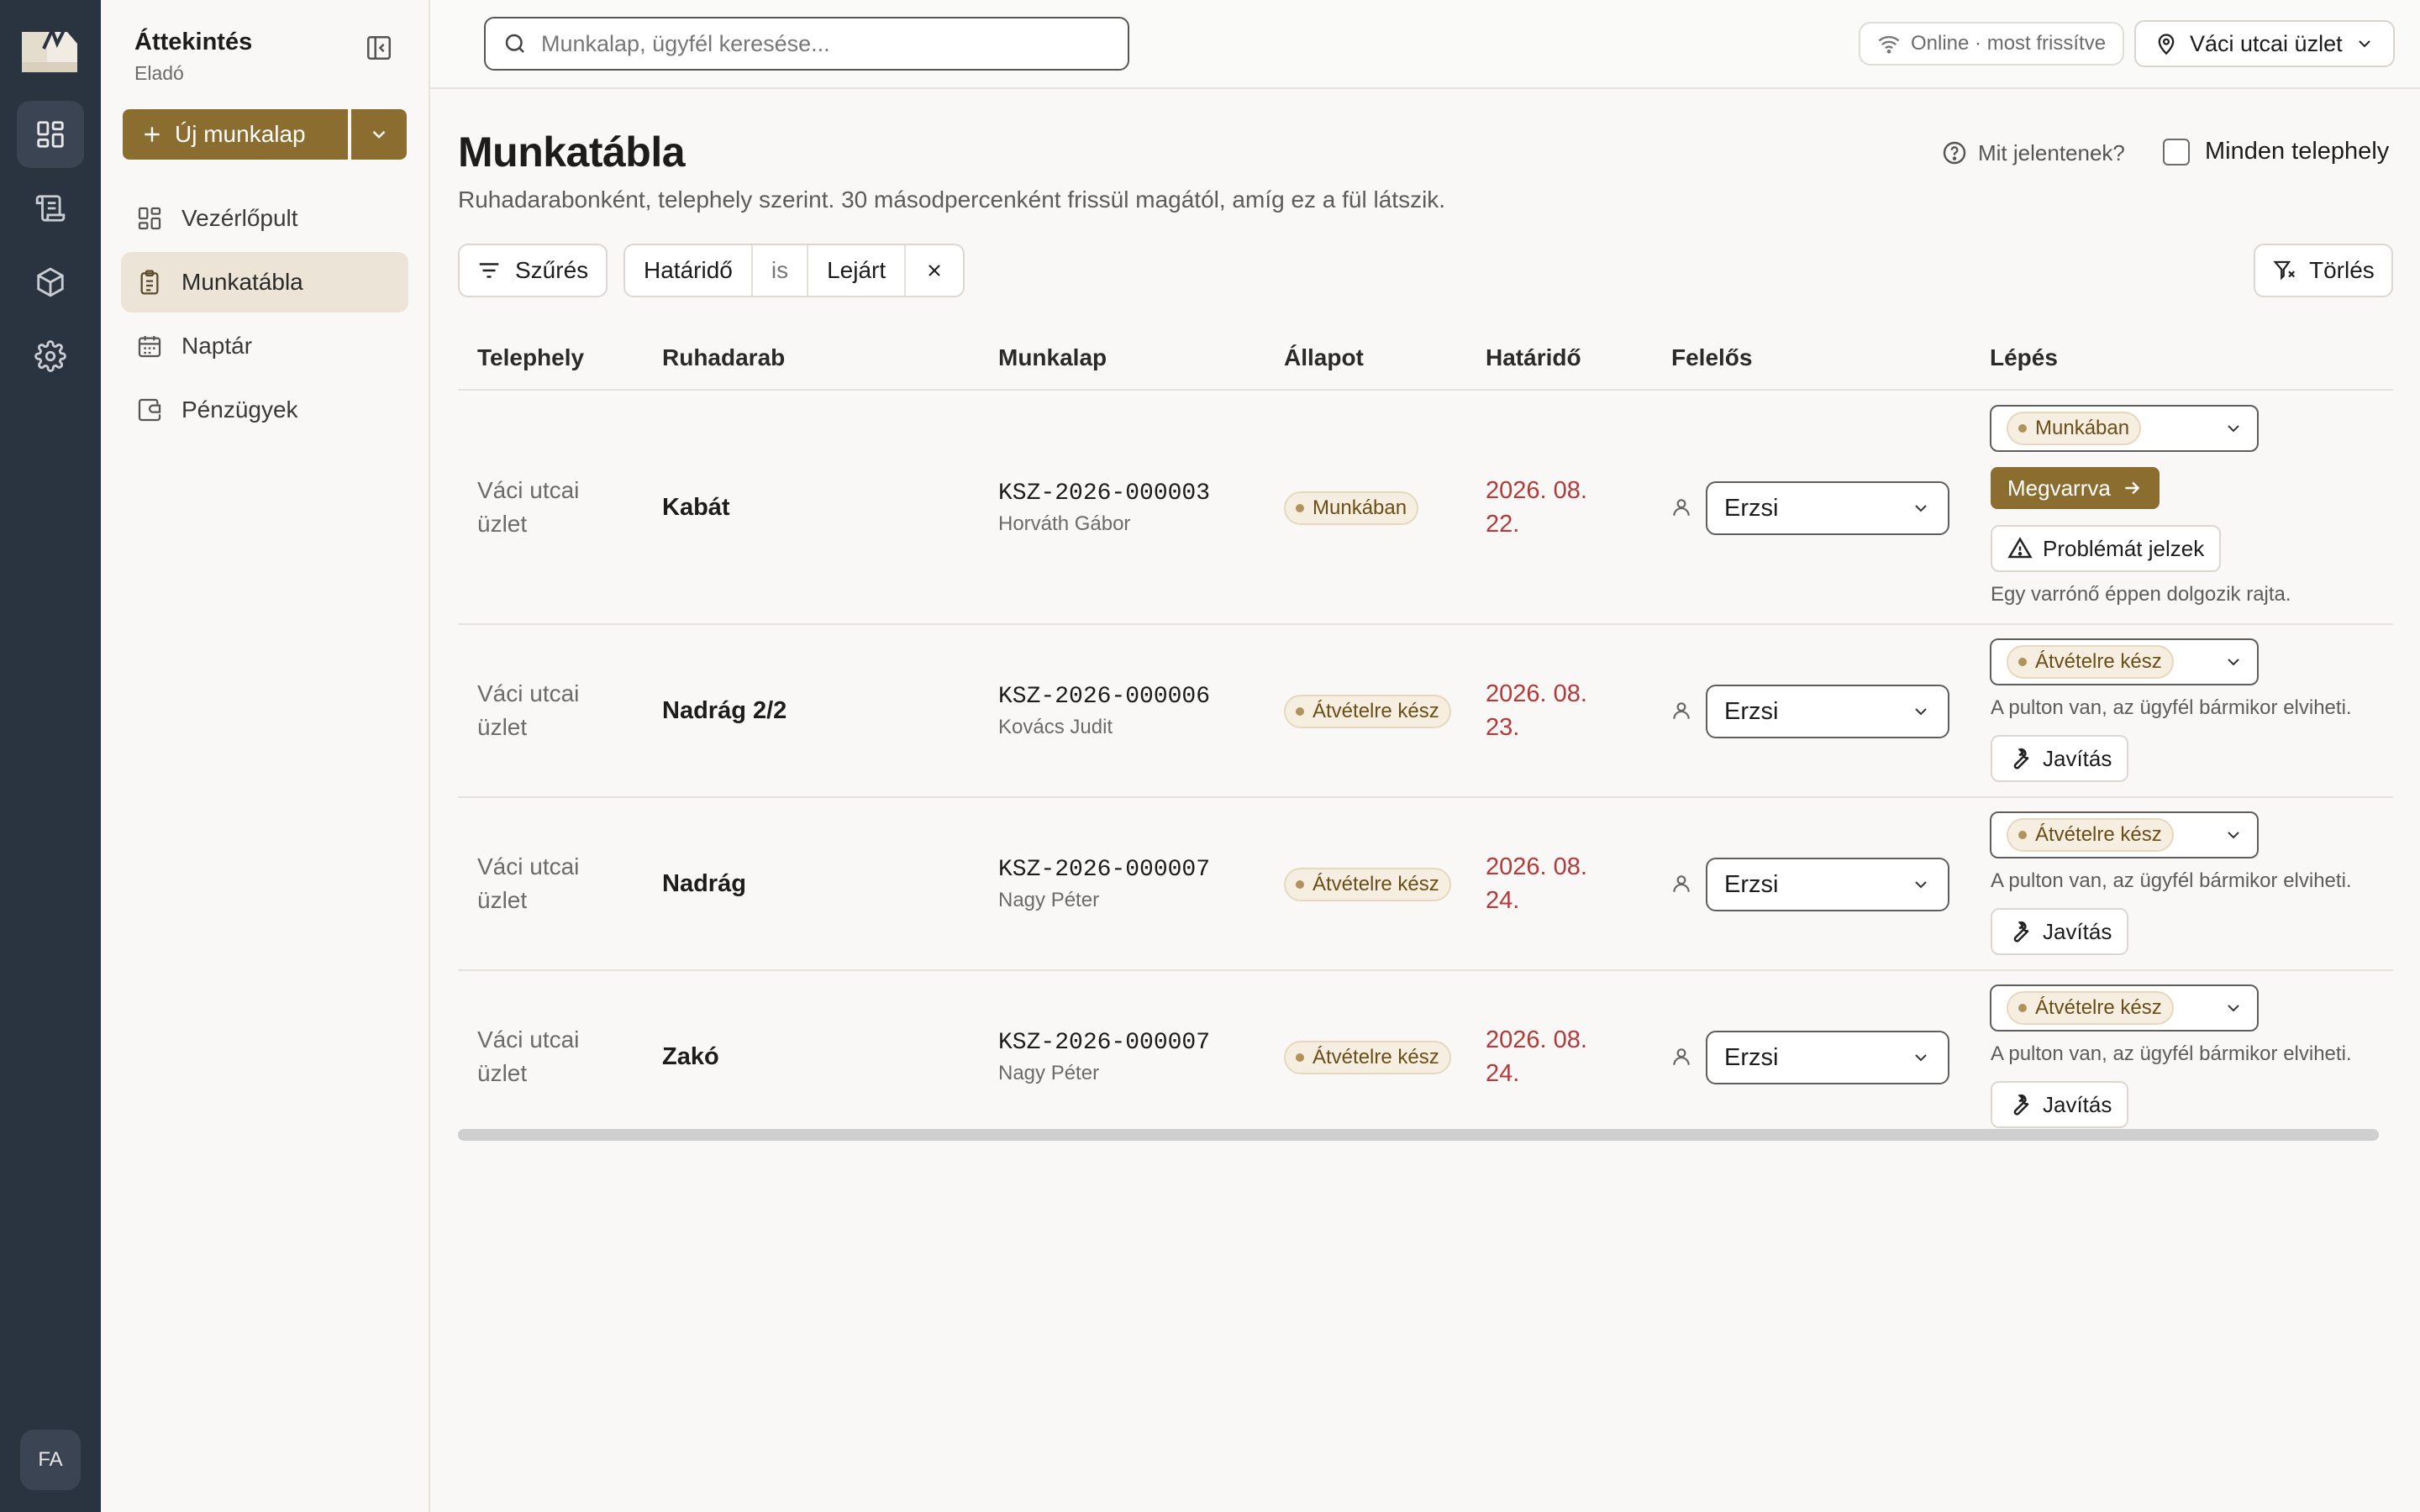  I want to click on close-icon, so click(934, 270).